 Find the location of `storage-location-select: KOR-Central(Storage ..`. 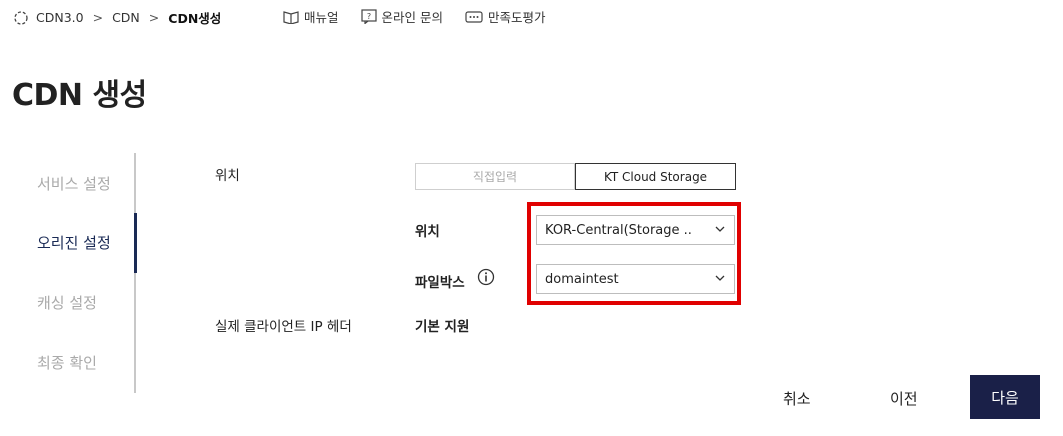

storage-location-select: KOR-Central(Storage .. is located at coordinates (635, 230).